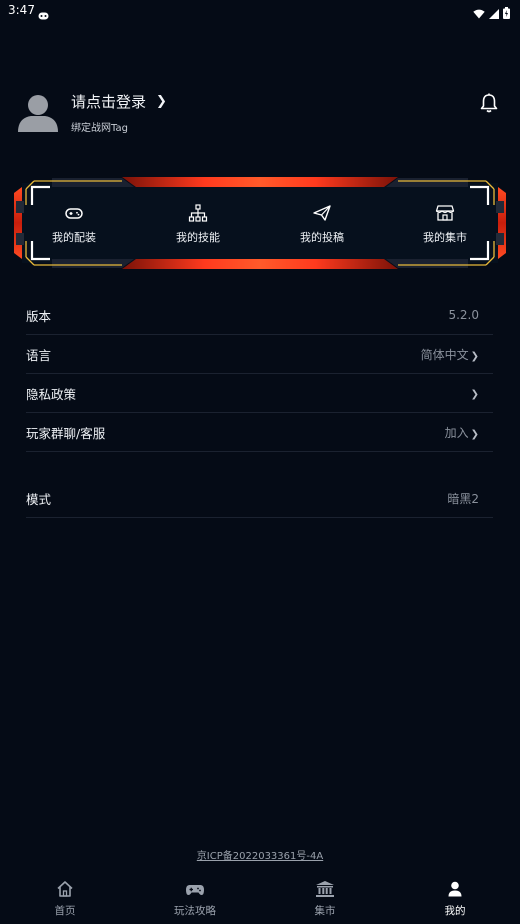 This screenshot has width=520, height=924. What do you see at coordinates (51, 394) in the screenshot?
I see `setting-label: 隐私政策` at bounding box center [51, 394].